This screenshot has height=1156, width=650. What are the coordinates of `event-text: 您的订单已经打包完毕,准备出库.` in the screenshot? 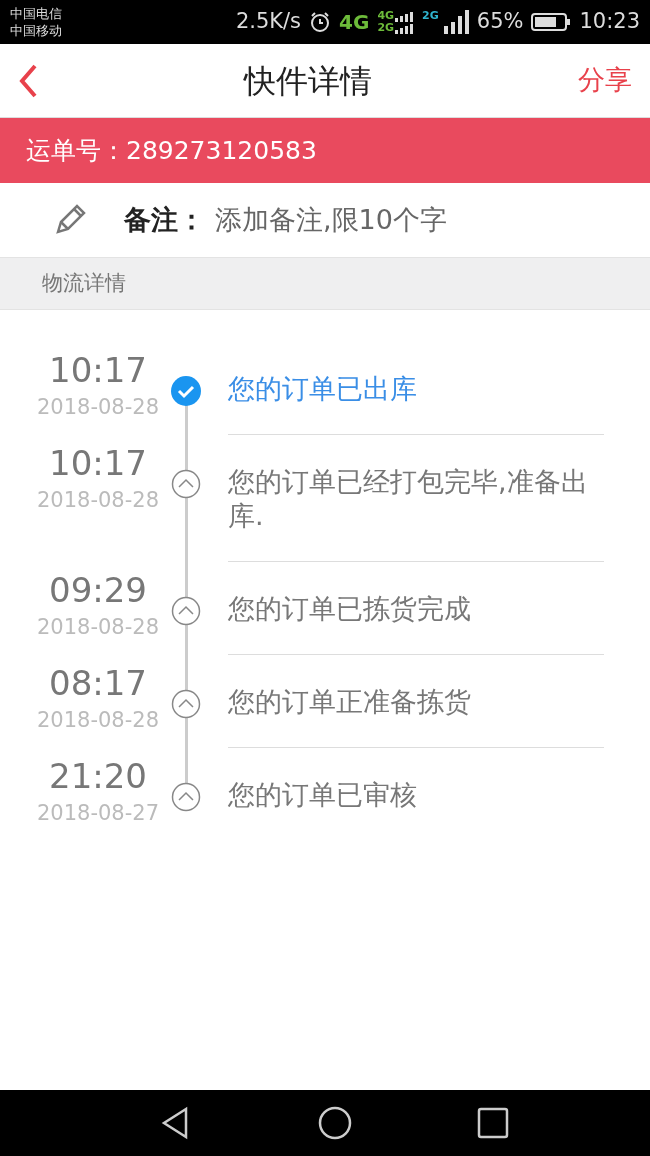 It's located at (416, 502).